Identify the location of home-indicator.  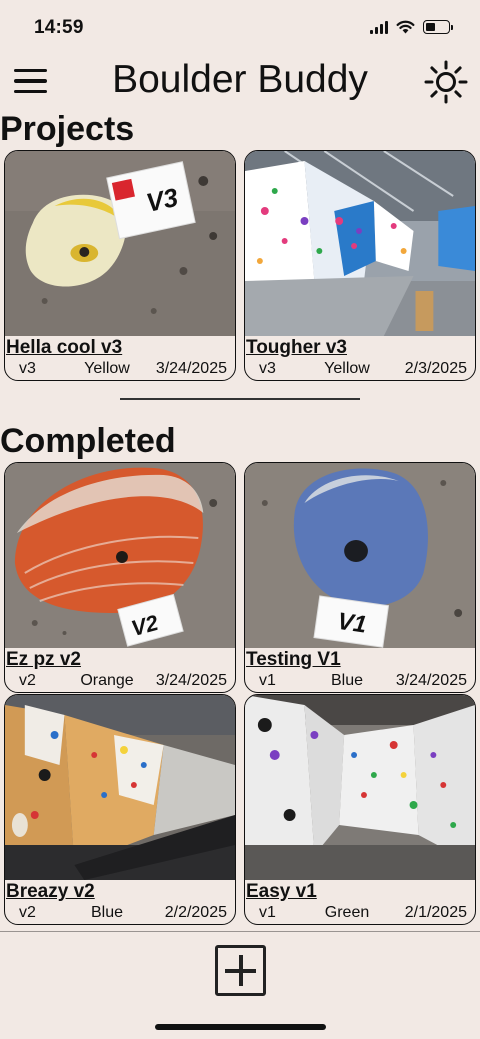
(240, 1027).